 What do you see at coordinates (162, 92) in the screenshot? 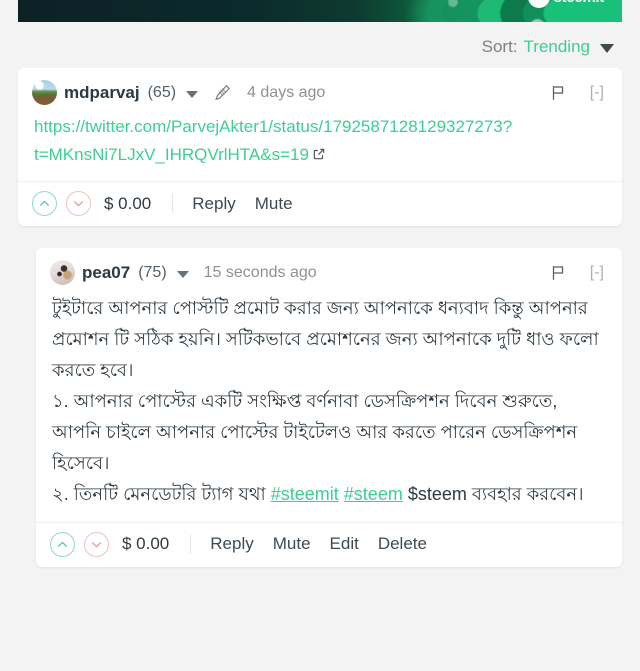
I see `author-reputation: (65)` at bounding box center [162, 92].